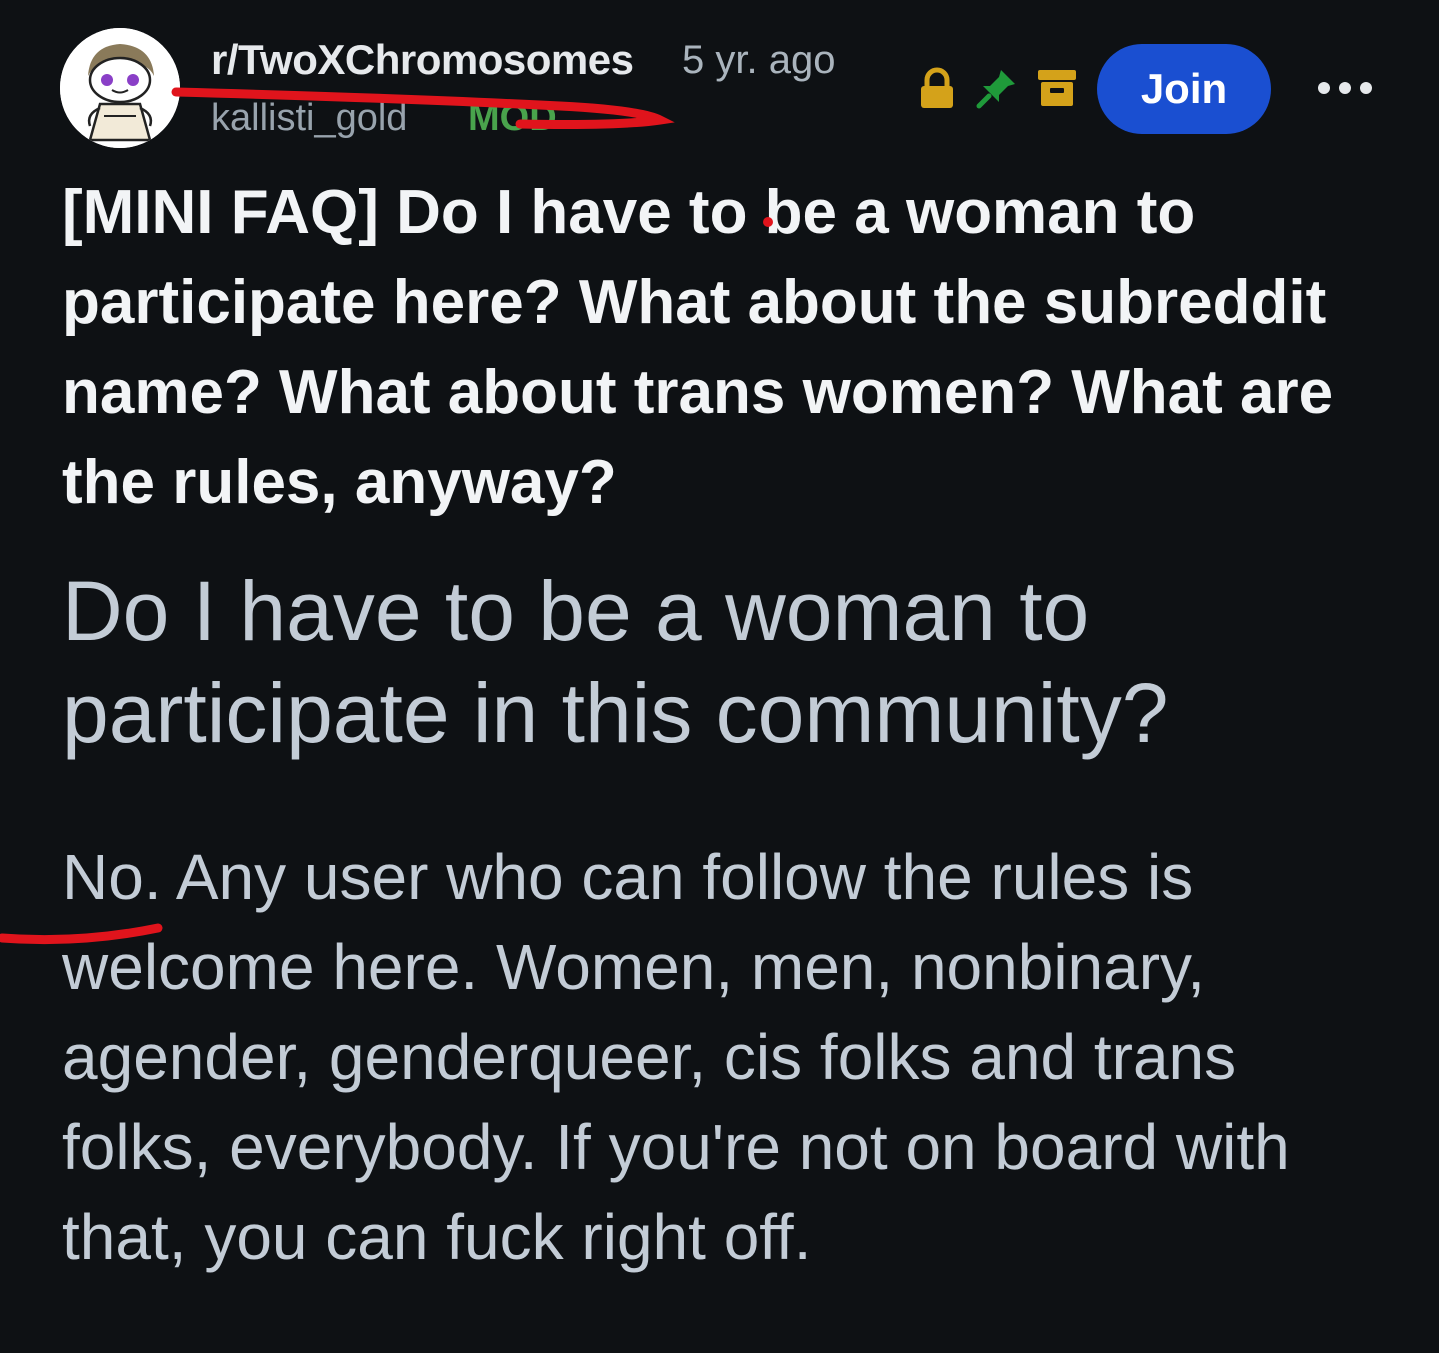 The image size is (1439, 1353). Describe the element at coordinates (937, 87) in the screenshot. I see `lock-icon` at that location.